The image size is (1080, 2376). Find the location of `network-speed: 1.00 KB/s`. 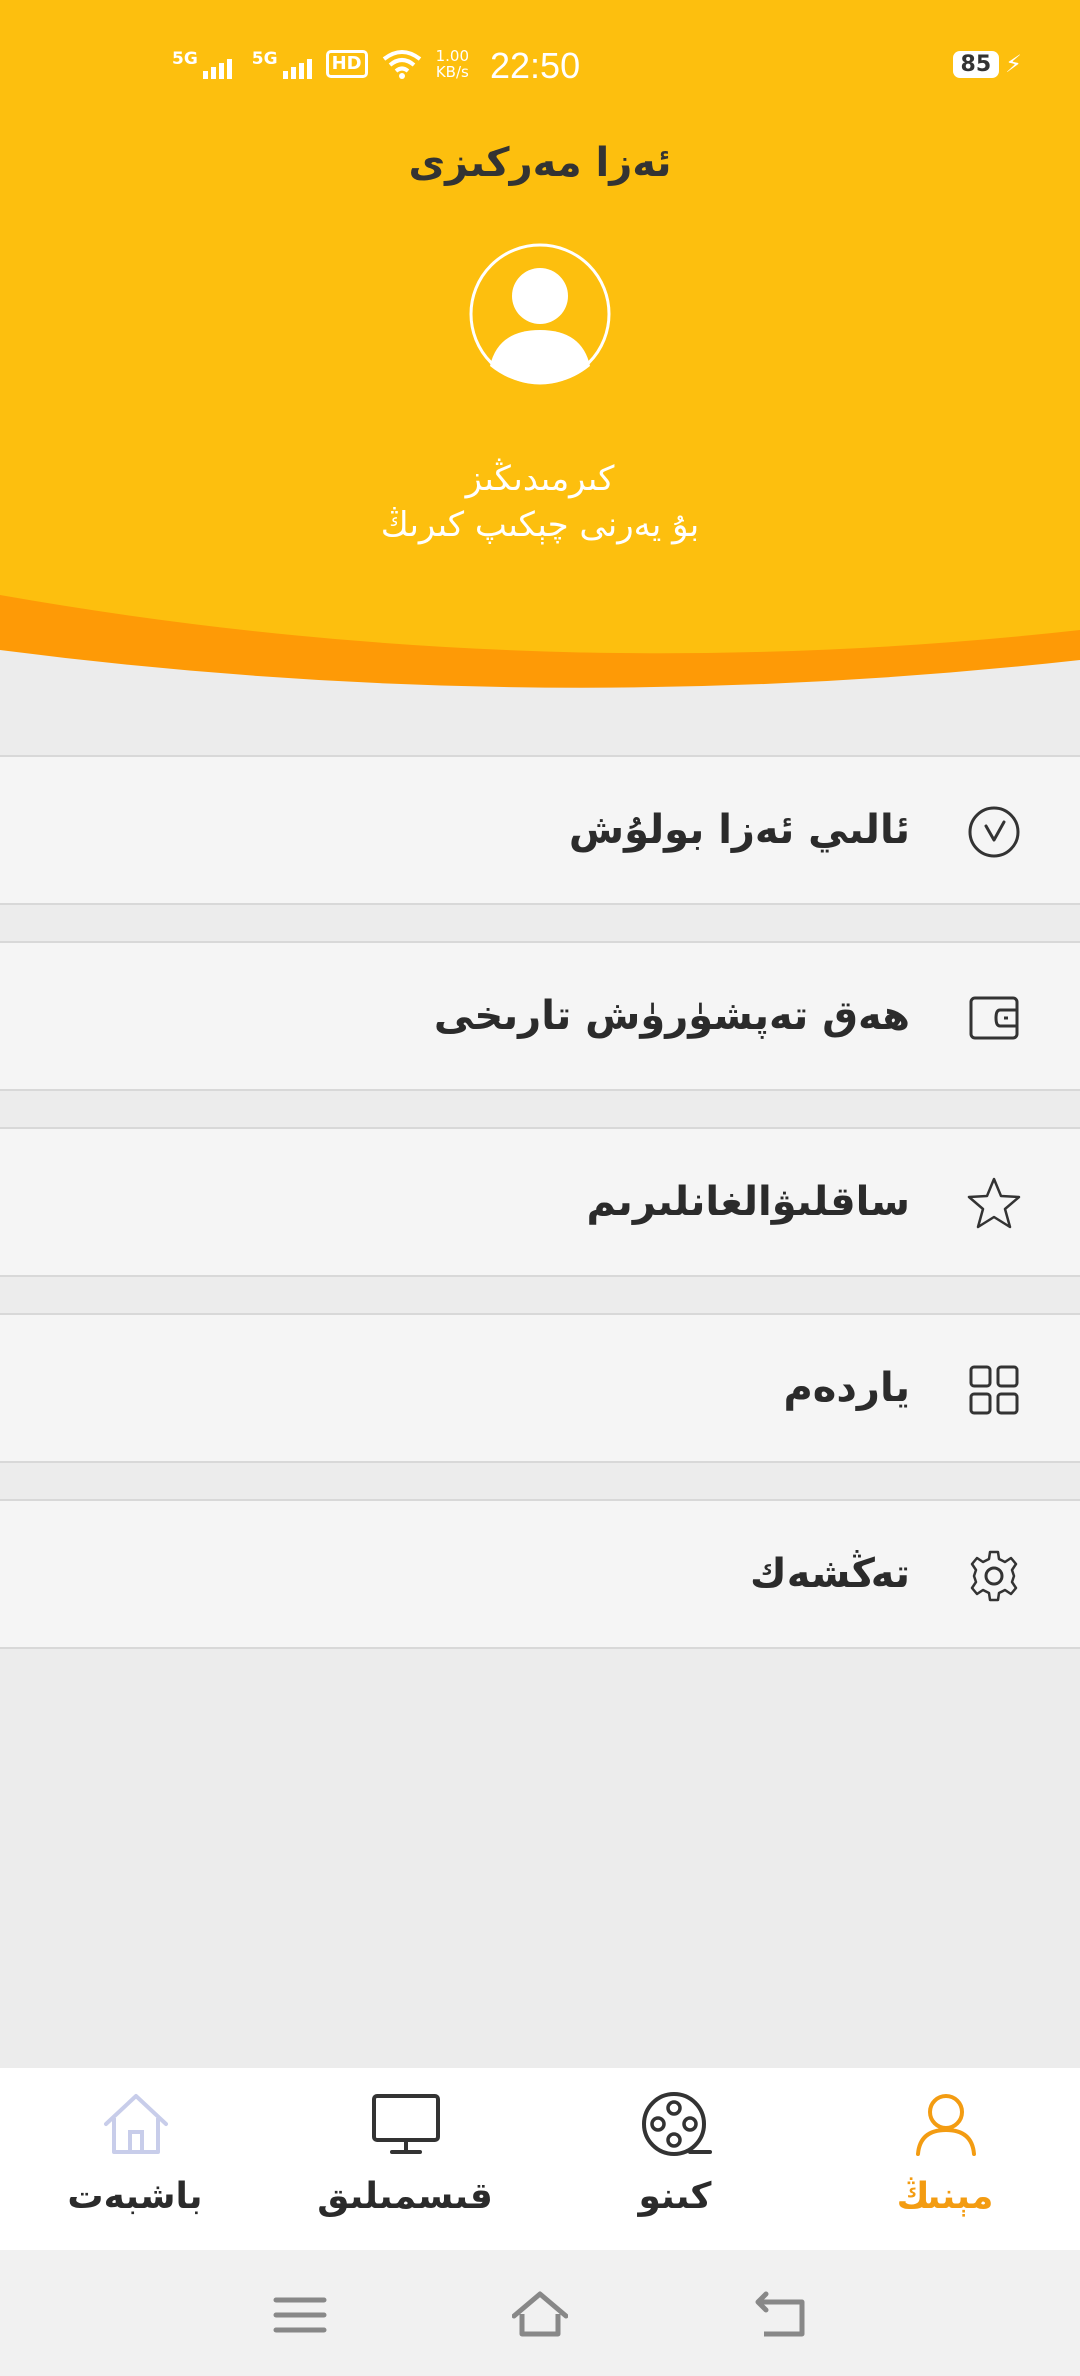

network-speed: 1.00 KB/s is located at coordinates (452, 64).